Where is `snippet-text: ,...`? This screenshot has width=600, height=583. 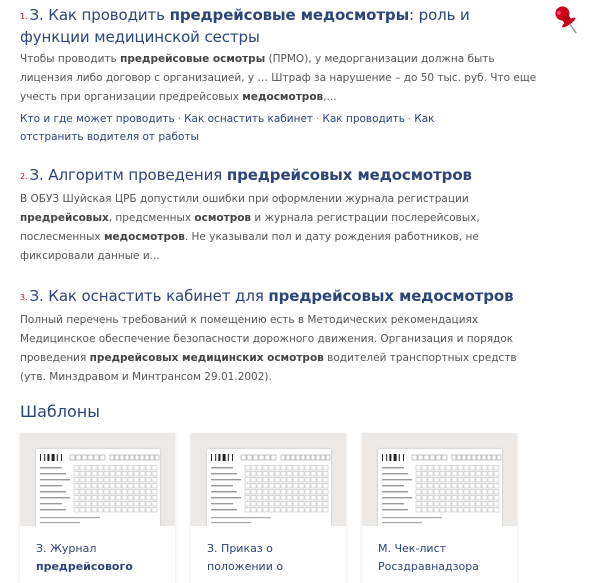
snippet-text: ,... is located at coordinates (330, 97).